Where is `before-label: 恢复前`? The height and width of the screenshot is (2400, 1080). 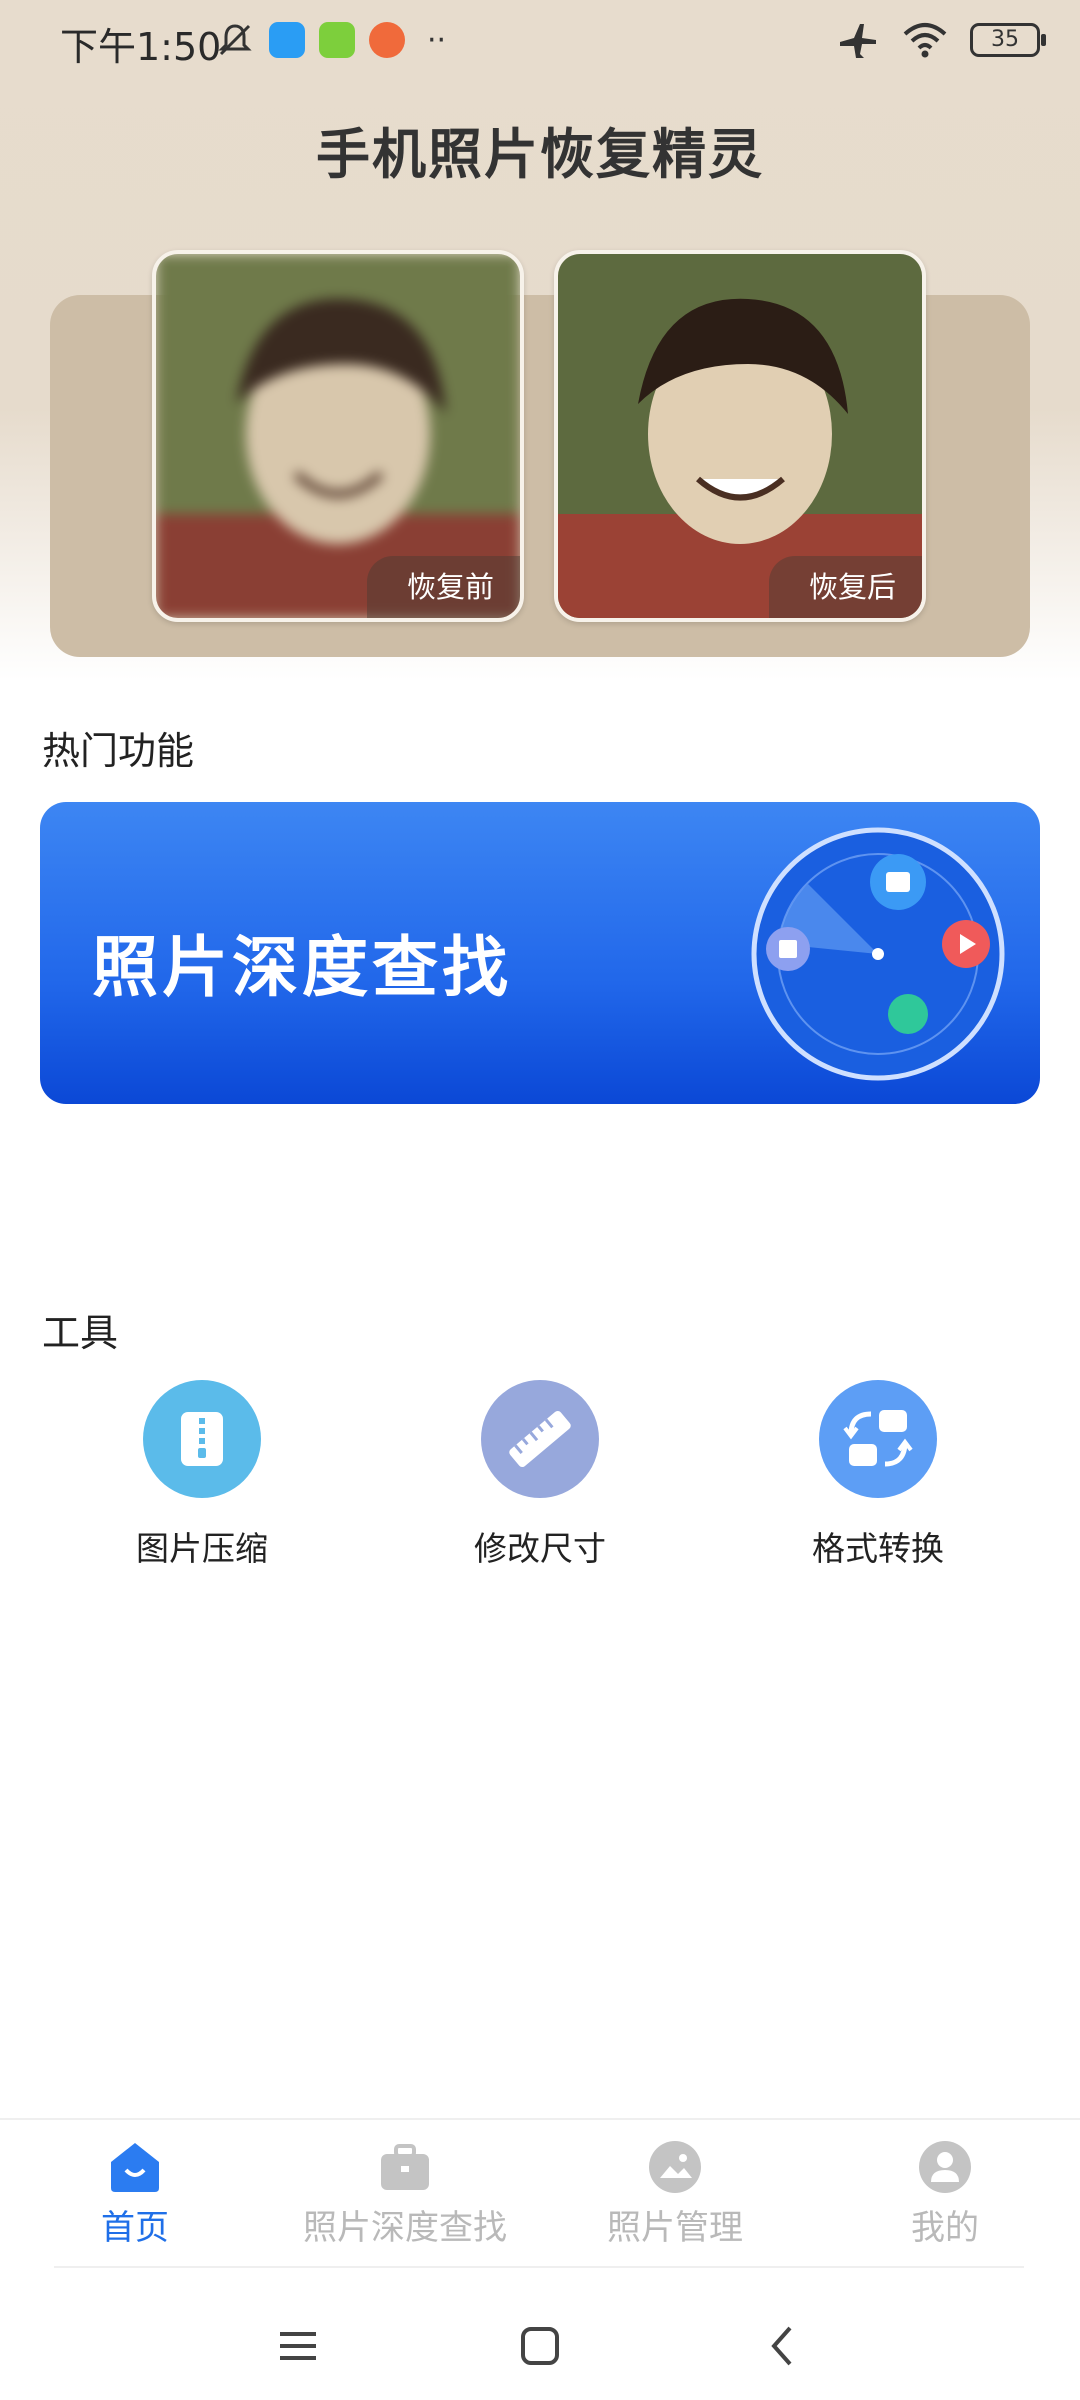 before-label: 恢复前 is located at coordinates (443, 587).